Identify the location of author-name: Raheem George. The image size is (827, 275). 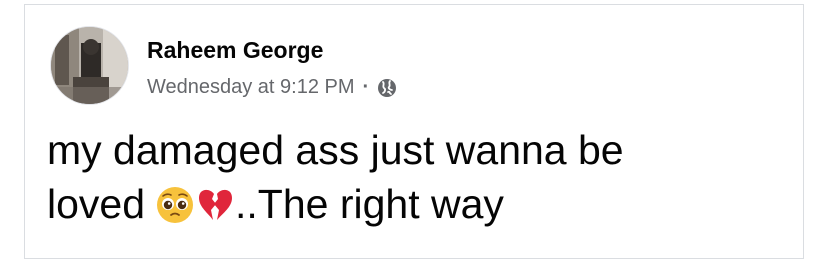
(235, 50).